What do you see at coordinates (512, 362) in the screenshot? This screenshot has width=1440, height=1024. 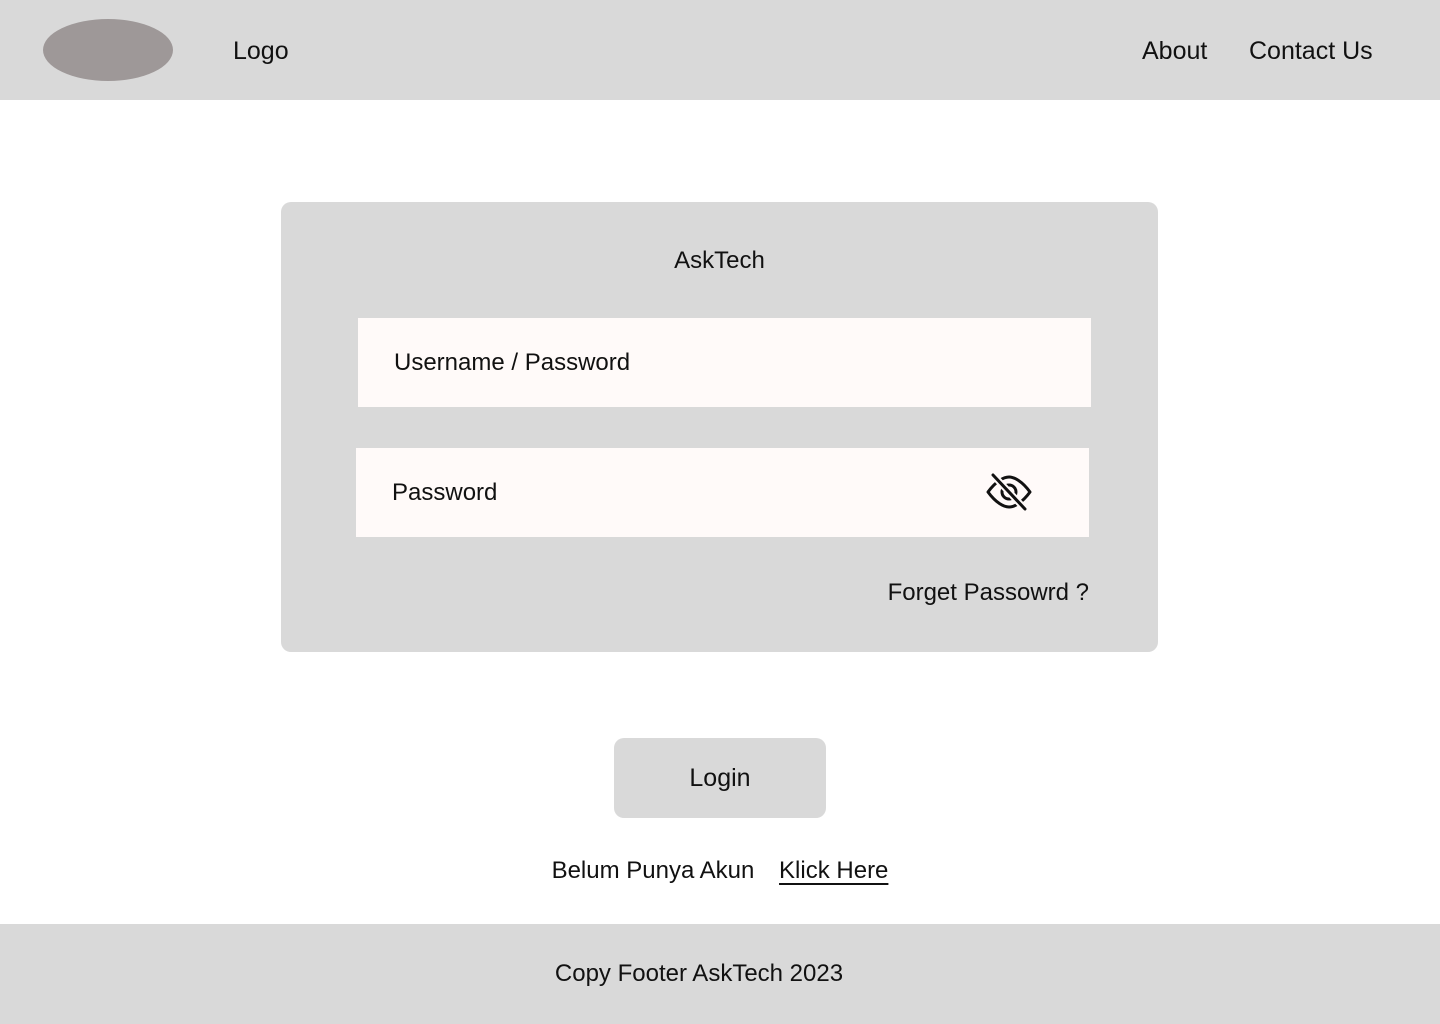 I see `username-placeholder: Username / Password` at bounding box center [512, 362].